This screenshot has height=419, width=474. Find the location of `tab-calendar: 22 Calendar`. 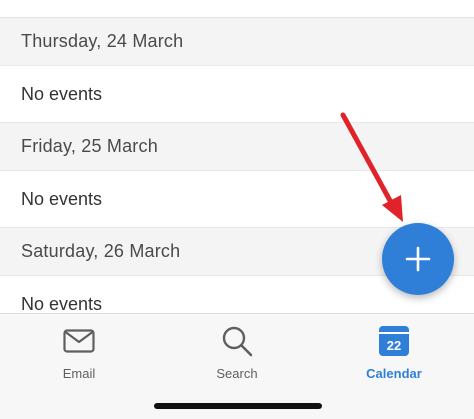

tab-calendar: 22 Calendar is located at coordinates (394, 356).